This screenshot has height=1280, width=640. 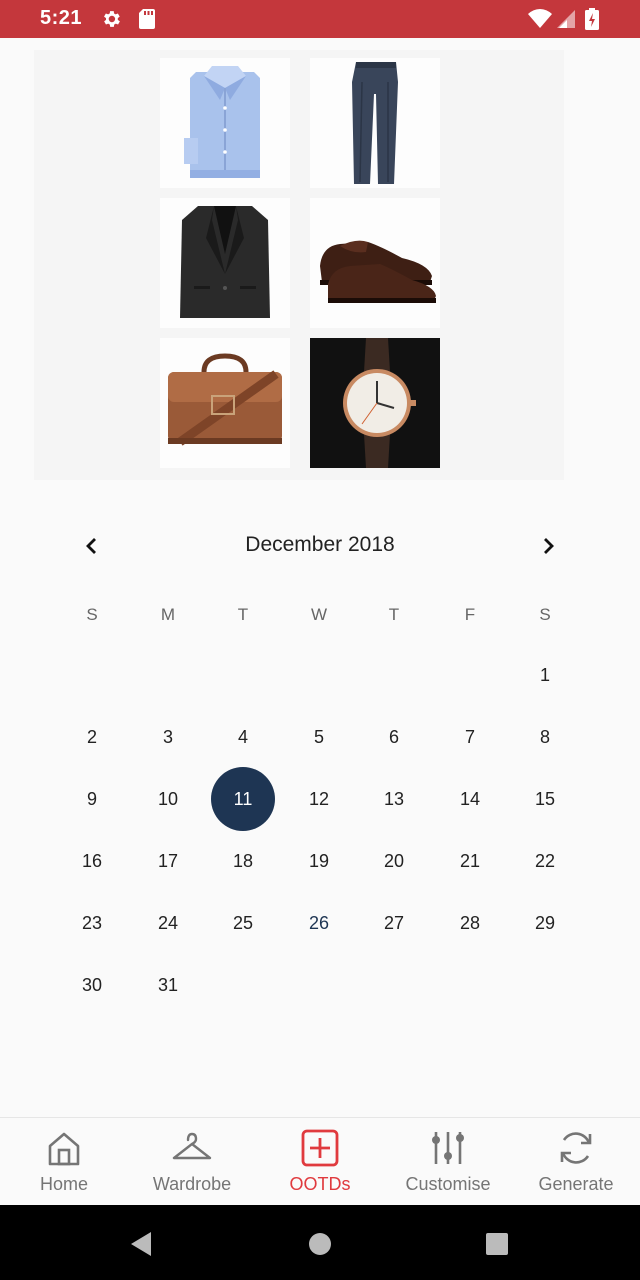 I want to click on calendar-day: 14, so click(x=470, y=799).